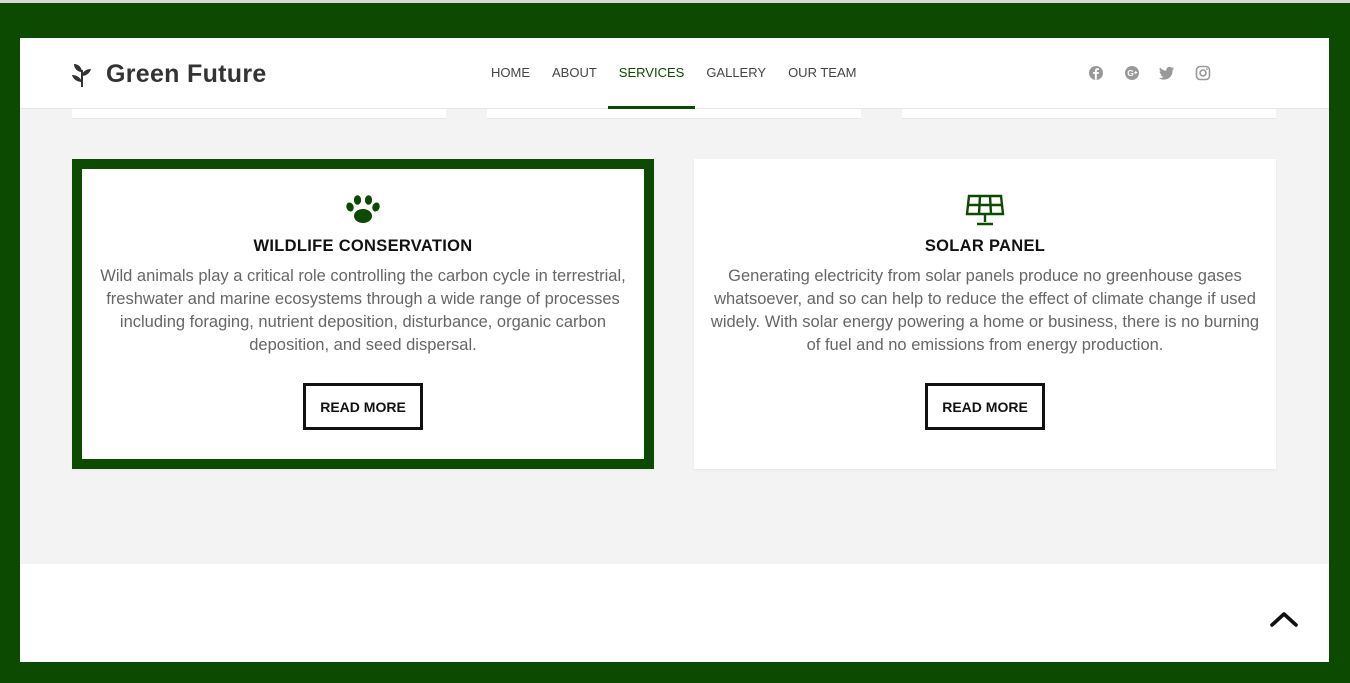  What do you see at coordinates (1203, 73) in the screenshot?
I see `instagram-icon` at bounding box center [1203, 73].